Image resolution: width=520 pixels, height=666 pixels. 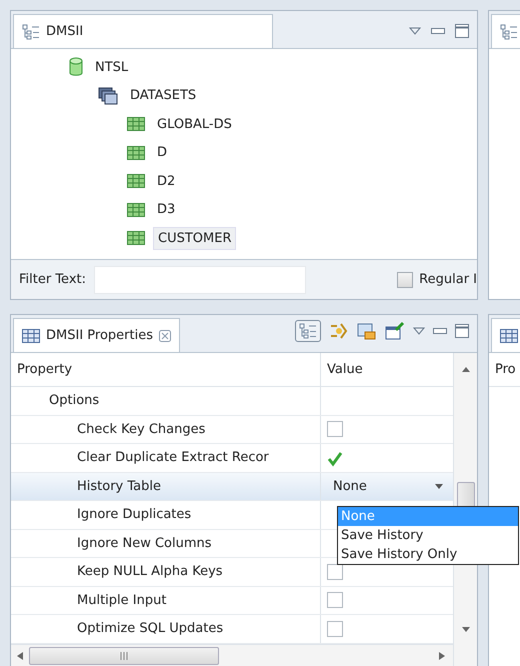 I want to click on property-name: Keep NULL Alpha Keys, so click(x=150, y=572).